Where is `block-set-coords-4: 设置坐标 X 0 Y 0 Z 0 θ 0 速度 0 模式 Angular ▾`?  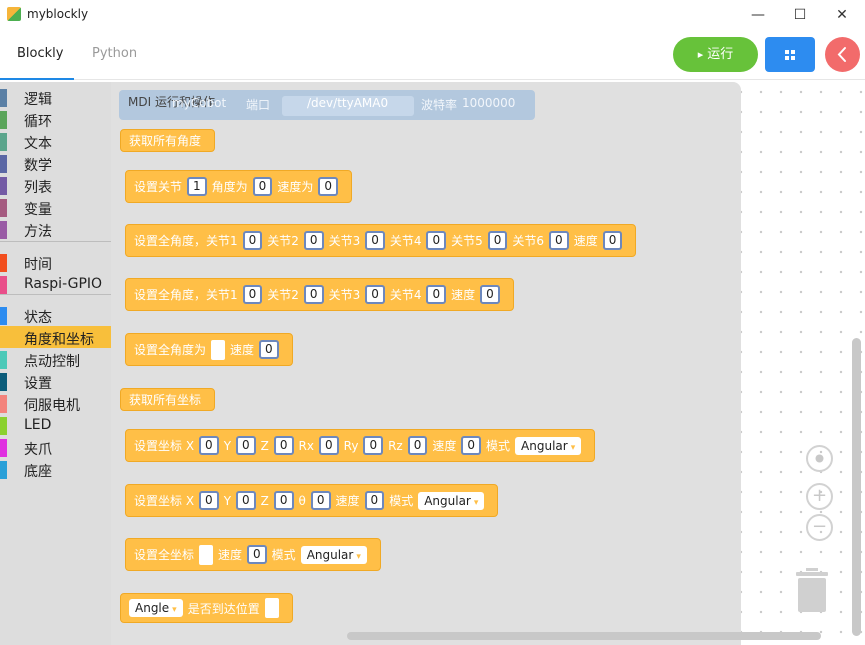
block-set-coords-4: 设置坐标 X 0 Y 0 Z 0 θ 0 速度 0 模式 Angular ▾ is located at coordinates (312, 500).